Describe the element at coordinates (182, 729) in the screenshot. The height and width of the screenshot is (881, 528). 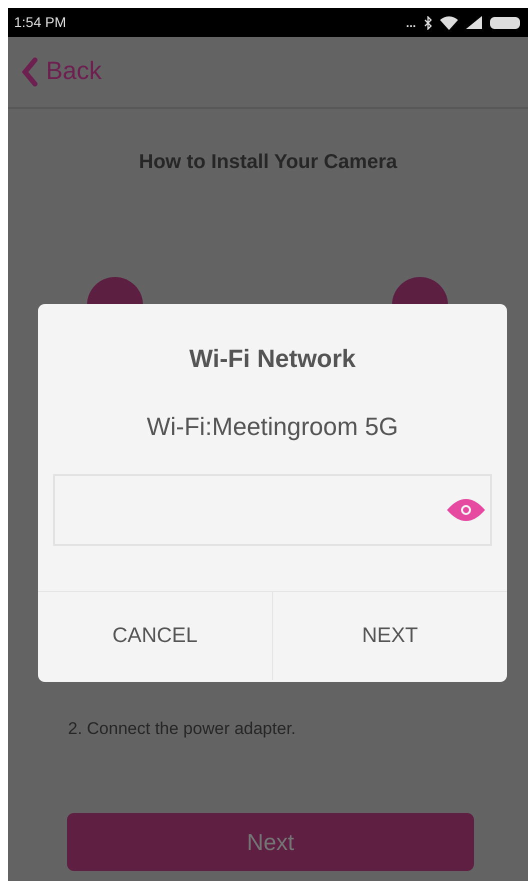
I see `instruction-text: 2. Connect the power adapter.` at that location.